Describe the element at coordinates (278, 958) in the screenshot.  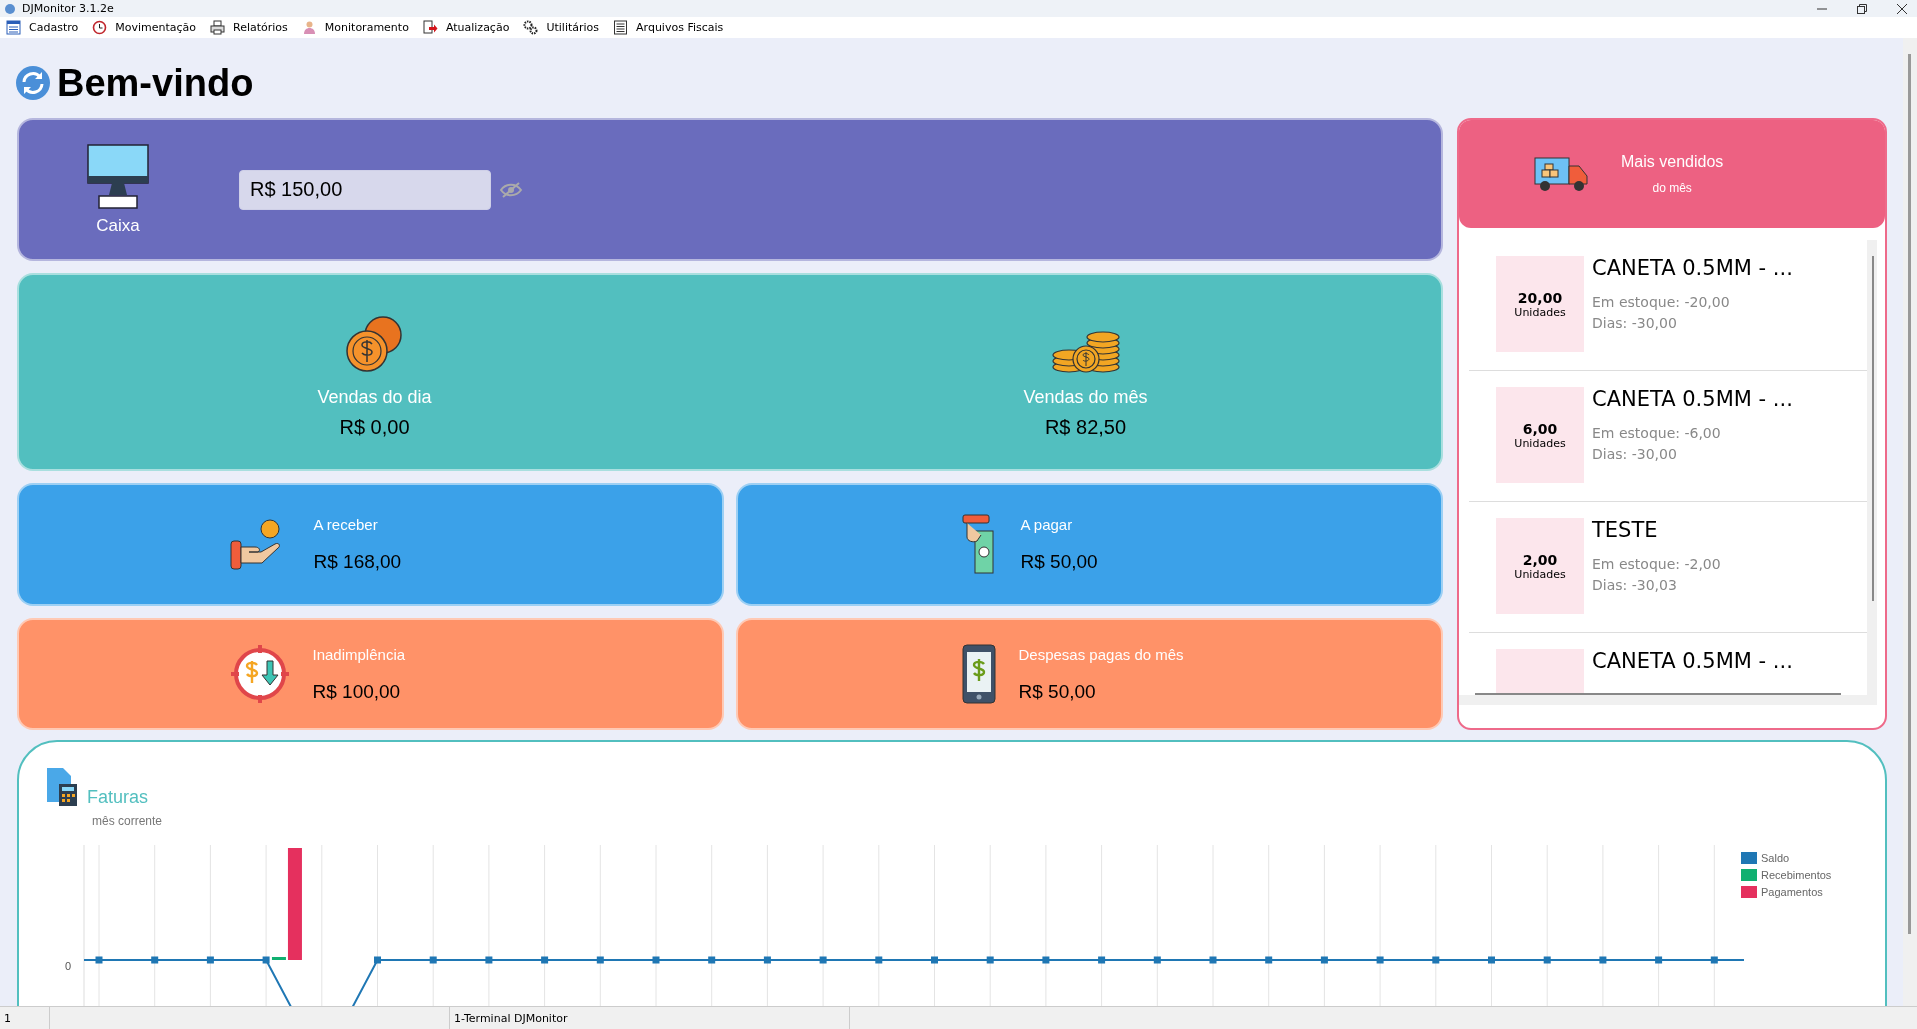
I see `receipts-bar` at that location.